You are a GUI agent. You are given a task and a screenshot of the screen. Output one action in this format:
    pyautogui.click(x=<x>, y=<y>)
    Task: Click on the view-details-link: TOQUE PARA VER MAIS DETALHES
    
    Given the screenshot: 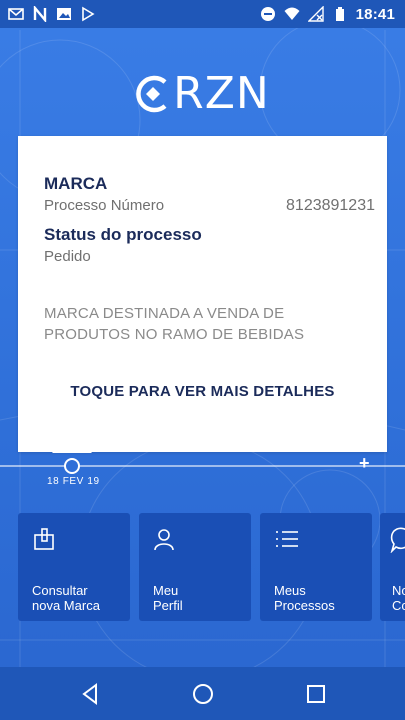 What is the action you would take?
    pyautogui.click(x=202, y=391)
    